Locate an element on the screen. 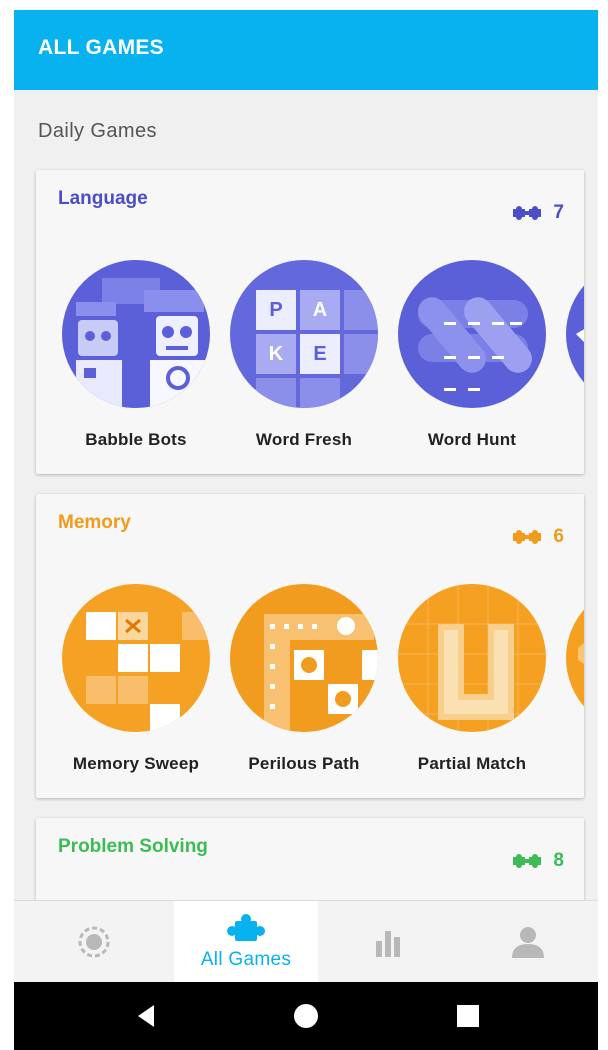 Image resolution: width=608 pixels, height=1050 pixels. nav-item-daily is located at coordinates (94, 942).